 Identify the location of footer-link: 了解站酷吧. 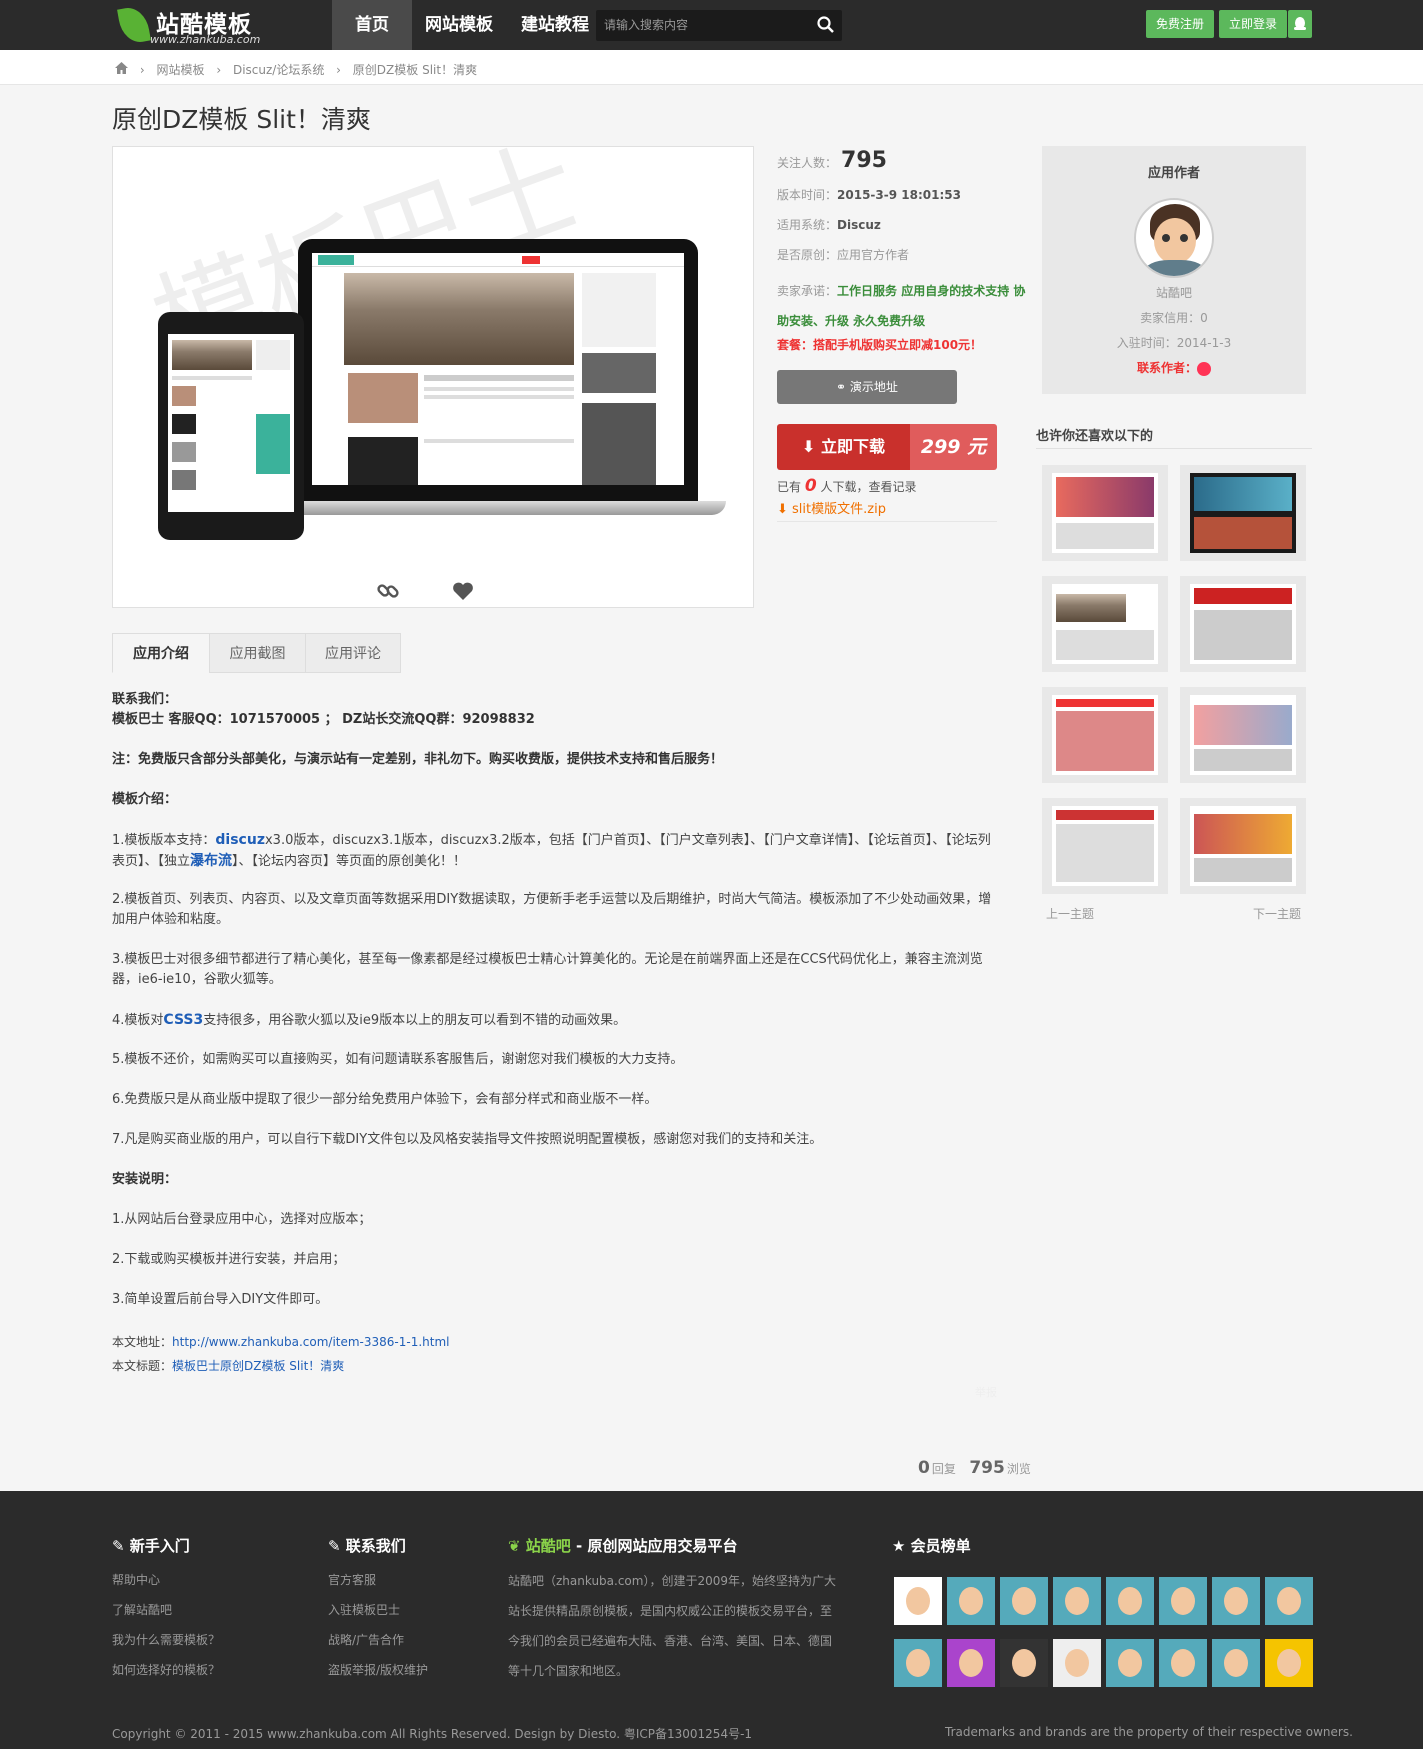
(142, 1609).